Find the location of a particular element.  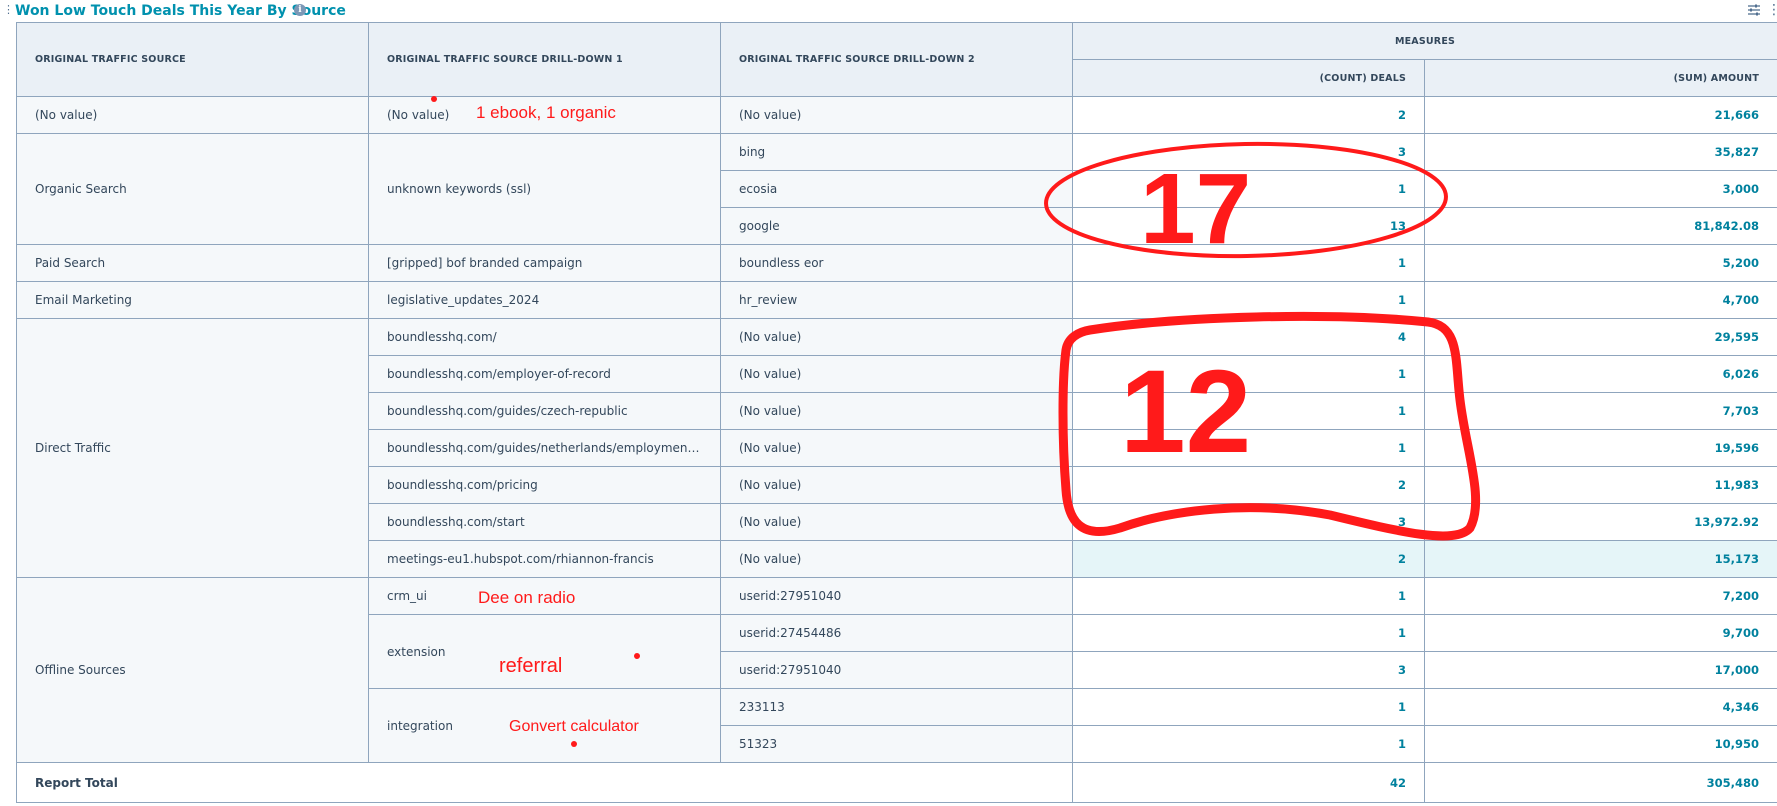

report-total-row: Report Total 42 305,480 is located at coordinates (896, 782).